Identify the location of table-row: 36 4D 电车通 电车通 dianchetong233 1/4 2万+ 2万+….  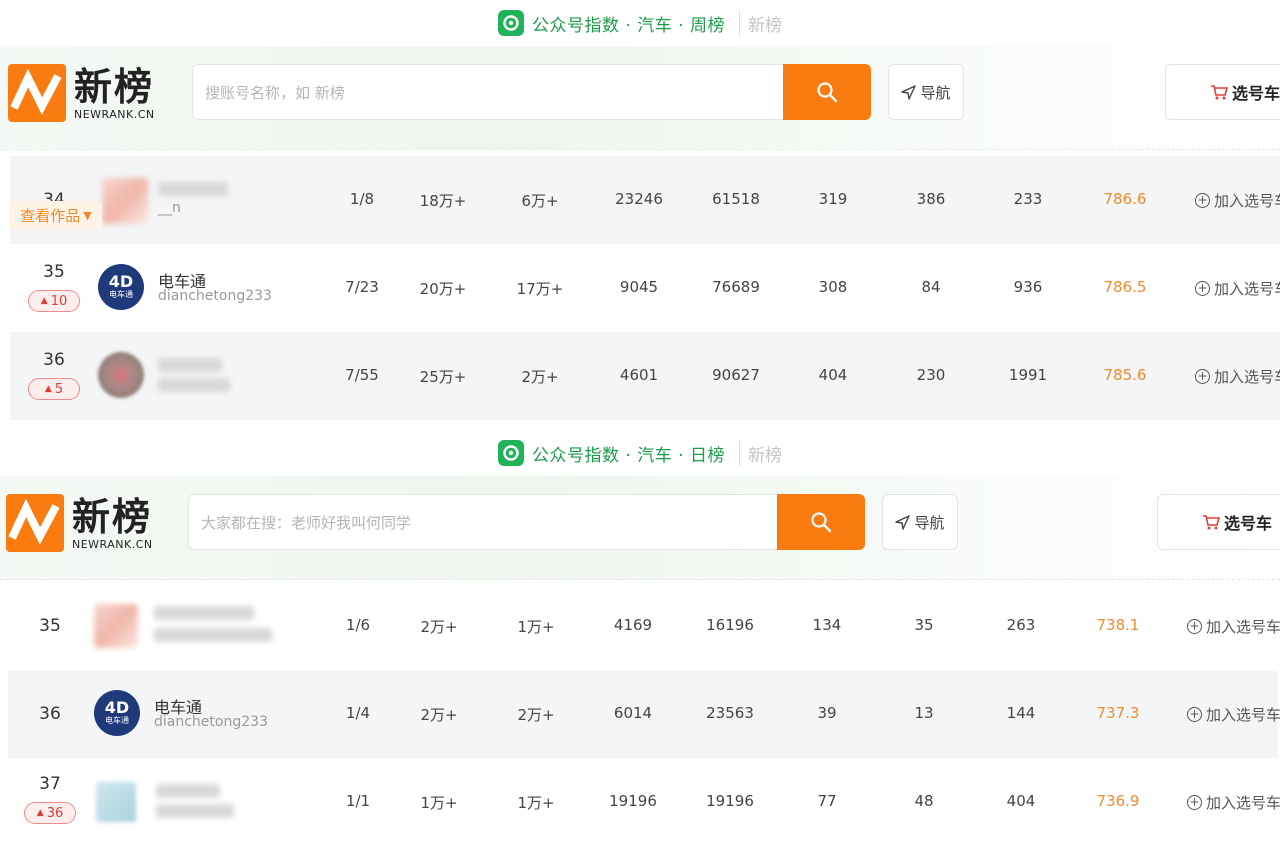
(644, 714).